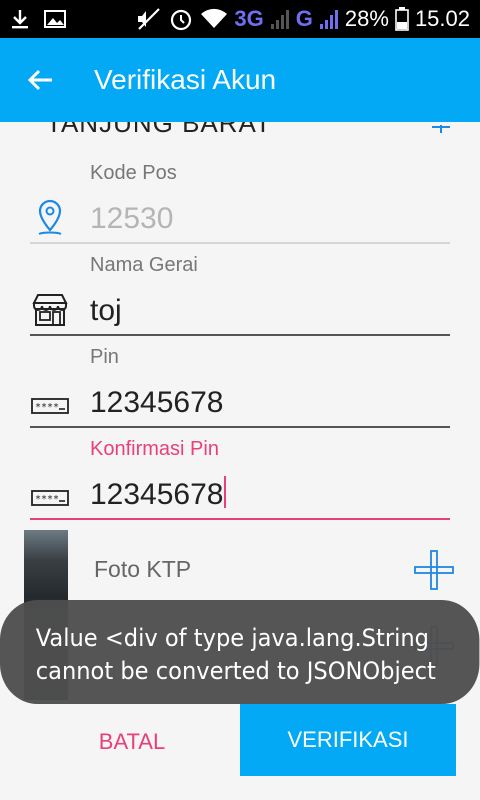 Image resolution: width=480 pixels, height=800 pixels. Describe the element at coordinates (149, 19) in the screenshot. I see `mute-icon` at that location.